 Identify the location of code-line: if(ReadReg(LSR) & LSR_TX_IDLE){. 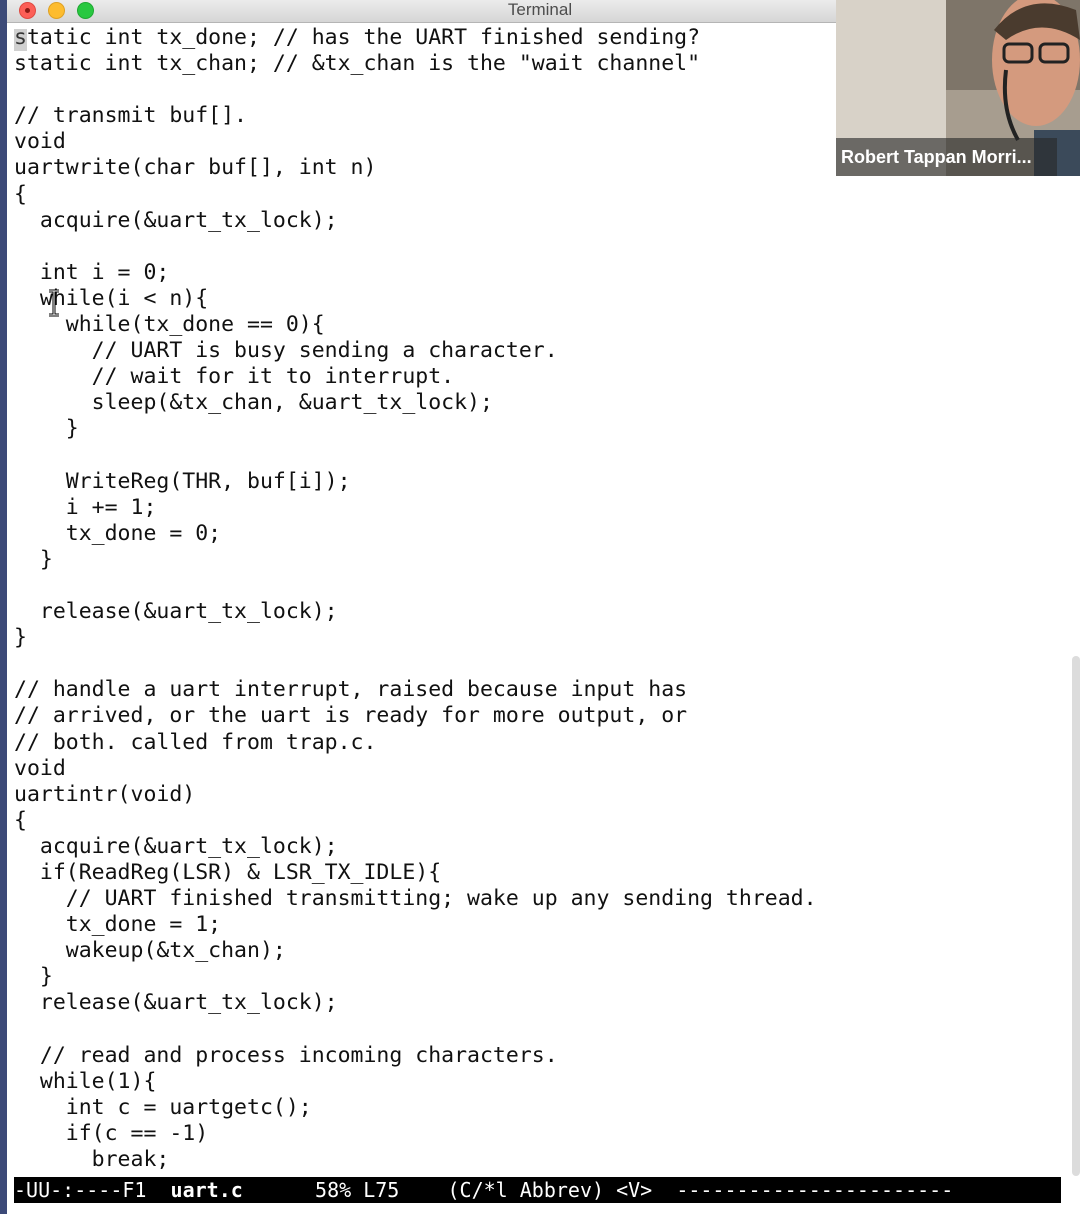
(539, 873).